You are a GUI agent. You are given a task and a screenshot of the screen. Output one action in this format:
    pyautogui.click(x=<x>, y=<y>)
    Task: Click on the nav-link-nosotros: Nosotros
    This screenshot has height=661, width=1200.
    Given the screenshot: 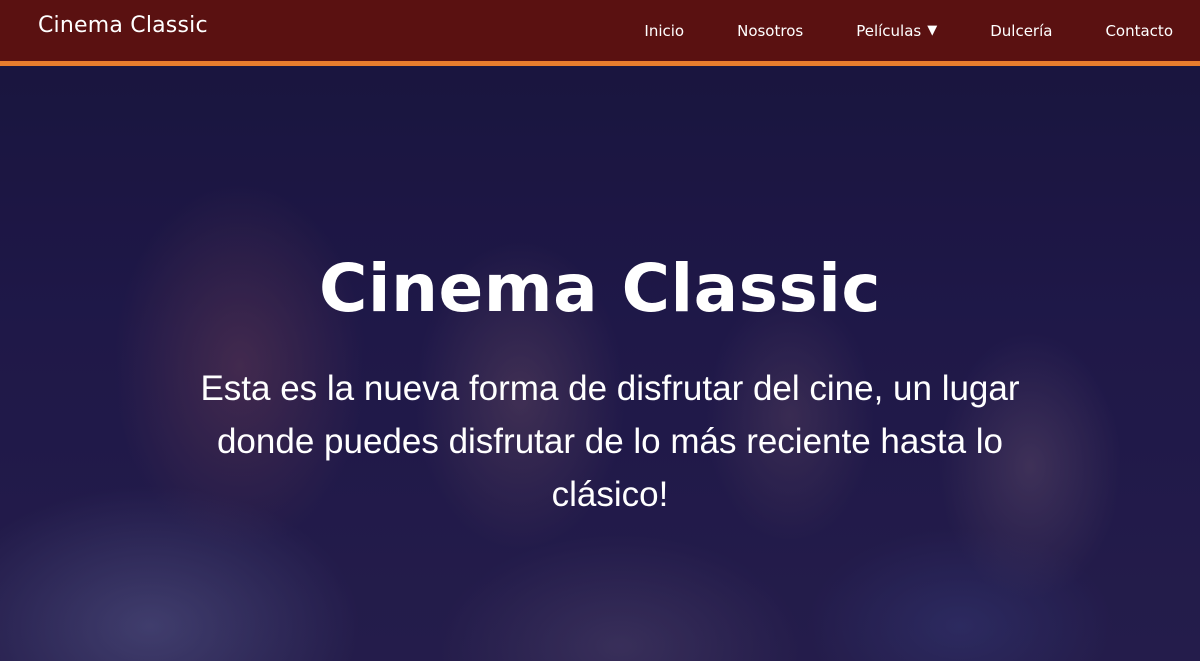 What is the action you would take?
    pyautogui.click(x=770, y=31)
    